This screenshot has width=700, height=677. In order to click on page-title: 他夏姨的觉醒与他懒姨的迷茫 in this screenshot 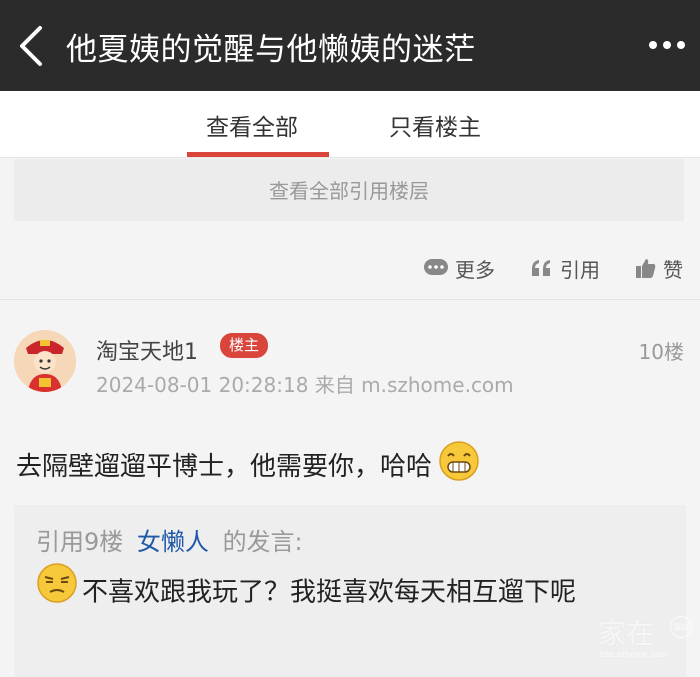, I will do `click(271, 50)`.